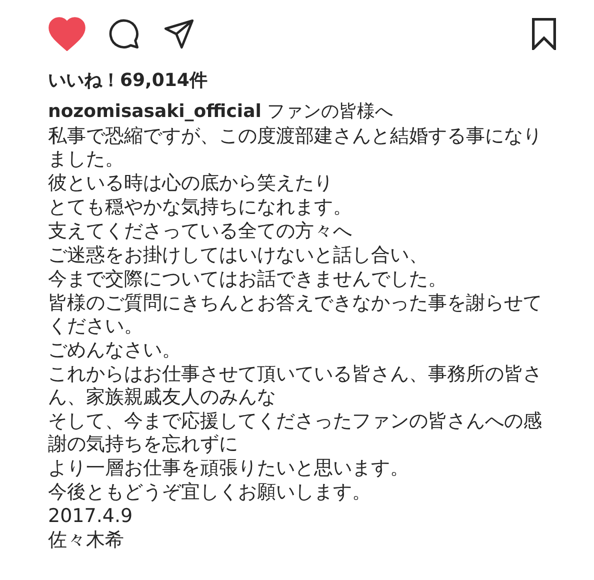 Image resolution: width=594 pixels, height=580 pixels. Describe the element at coordinates (295, 148) in the screenshot. I see `caption-line: 私事で恐縮ですが、この度渡部建さんと結婚する事になりました。` at that location.